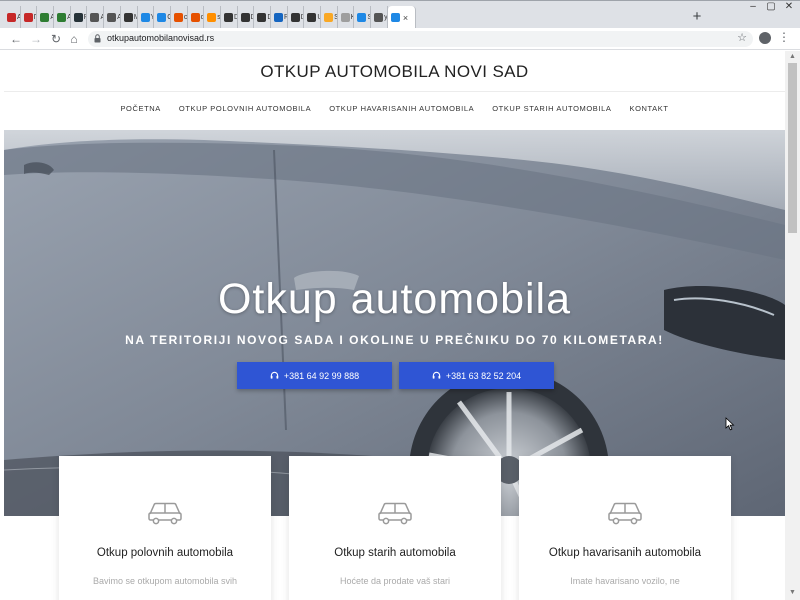 Image resolution: width=800 pixels, height=600 pixels. I want to click on nav-item-stari: OTKUP STARIH AUTOMOBILA, so click(551, 108).